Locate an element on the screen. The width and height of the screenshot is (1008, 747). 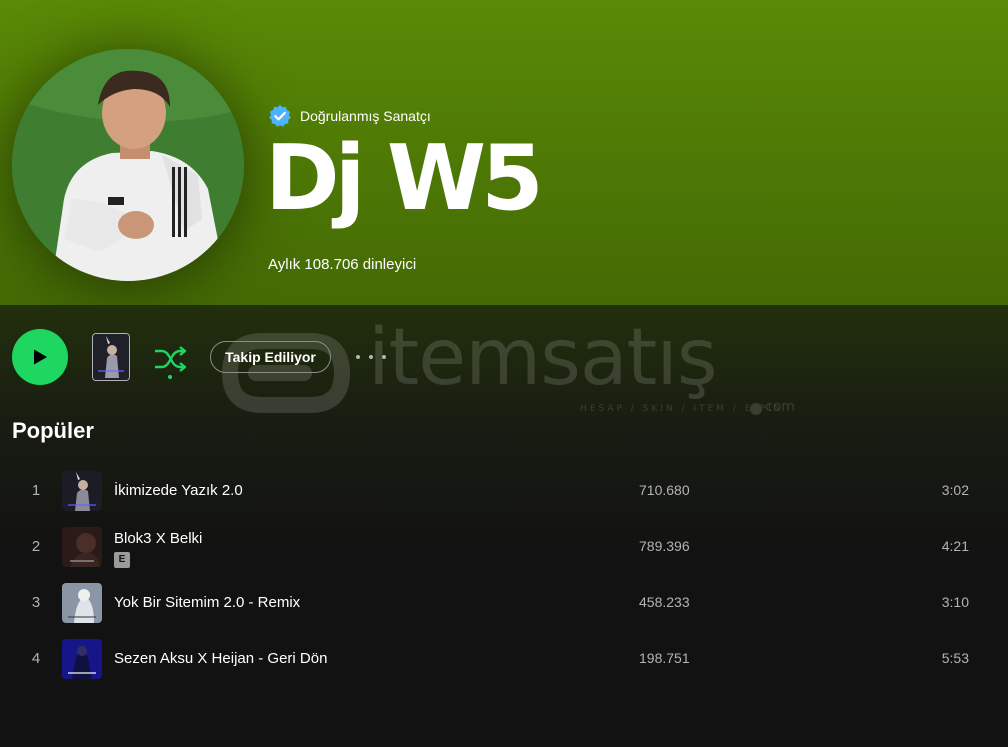
track-title: Yok Bir Sitemim 2.0 - Remix is located at coordinates (207, 602).